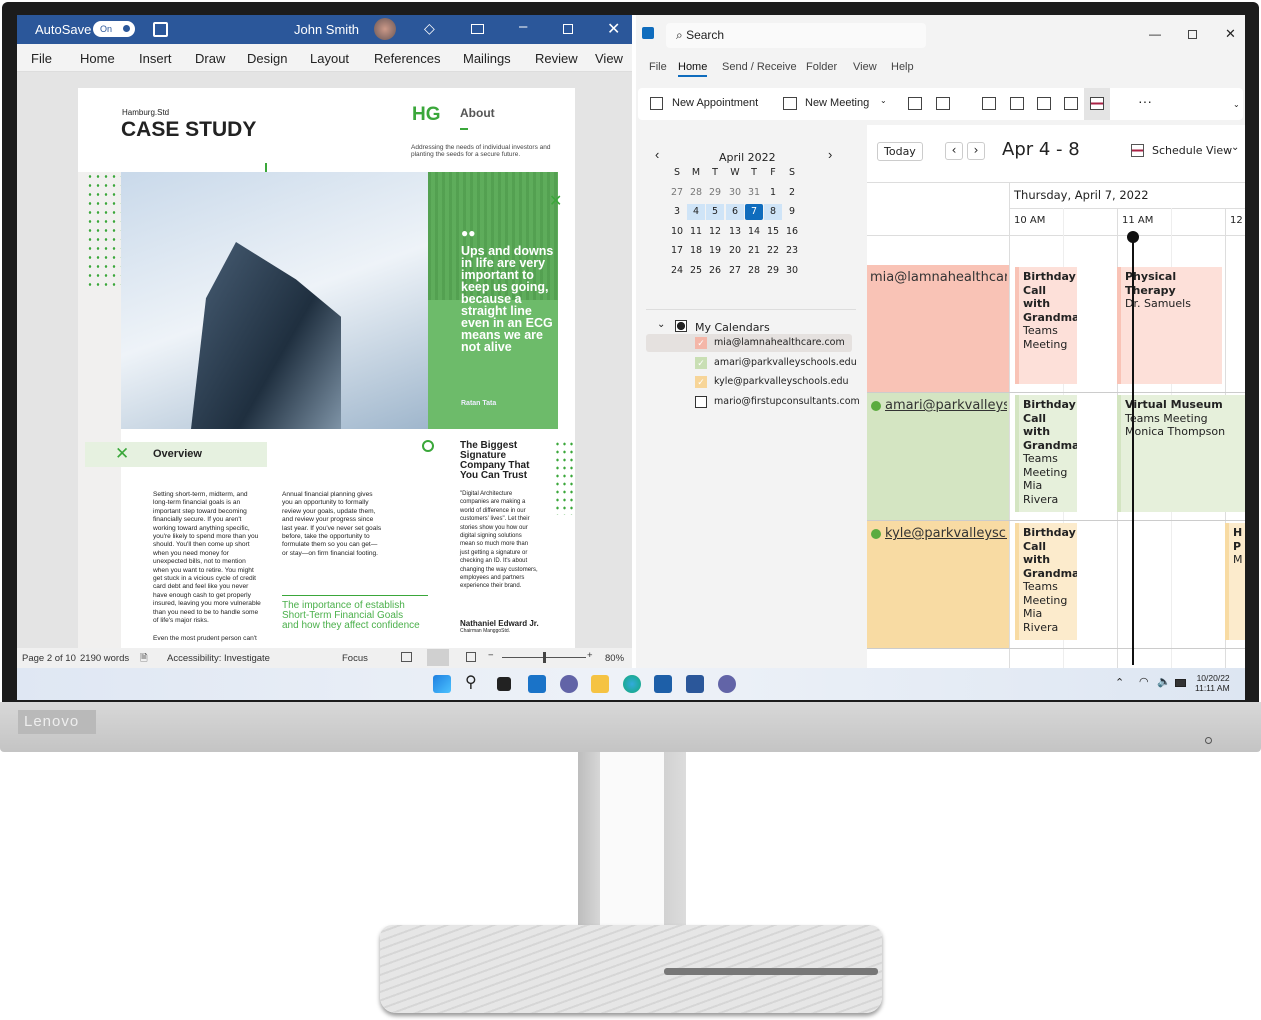  What do you see at coordinates (658, 67) in the screenshot?
I see `menu-file: File` at bounding box center [658, 67].